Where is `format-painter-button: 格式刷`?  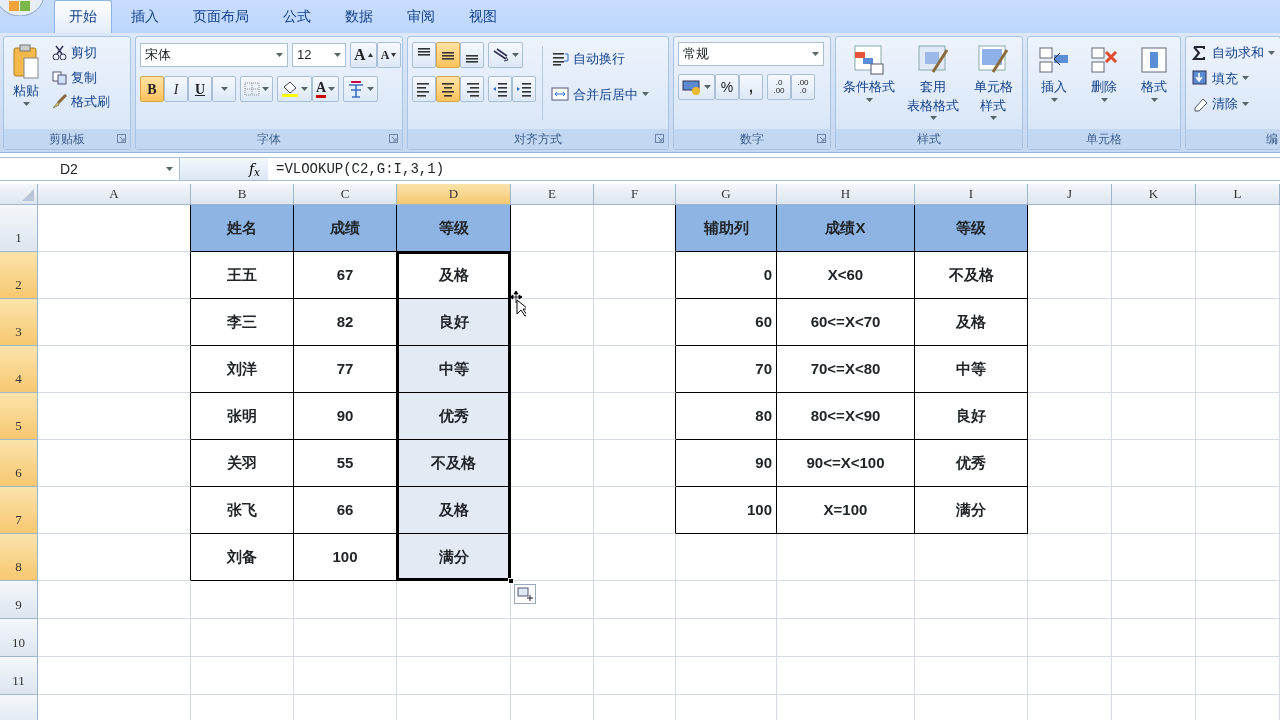
format-painter-button: 格式刷 is located at coordinates (88, 102).